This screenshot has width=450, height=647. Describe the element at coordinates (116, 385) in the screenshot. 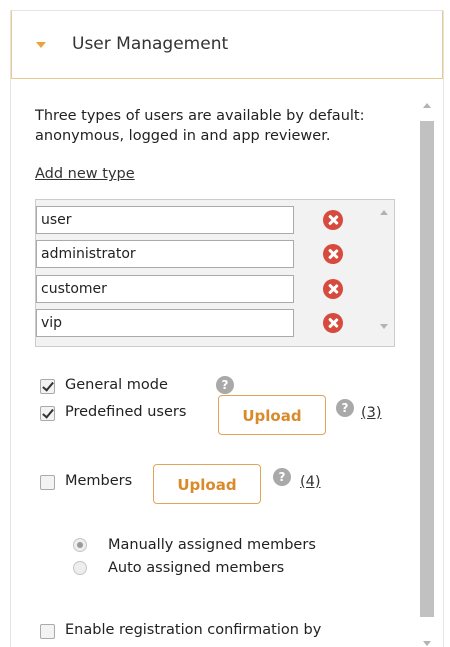

I see `general-mode-label: General mode` at that location.